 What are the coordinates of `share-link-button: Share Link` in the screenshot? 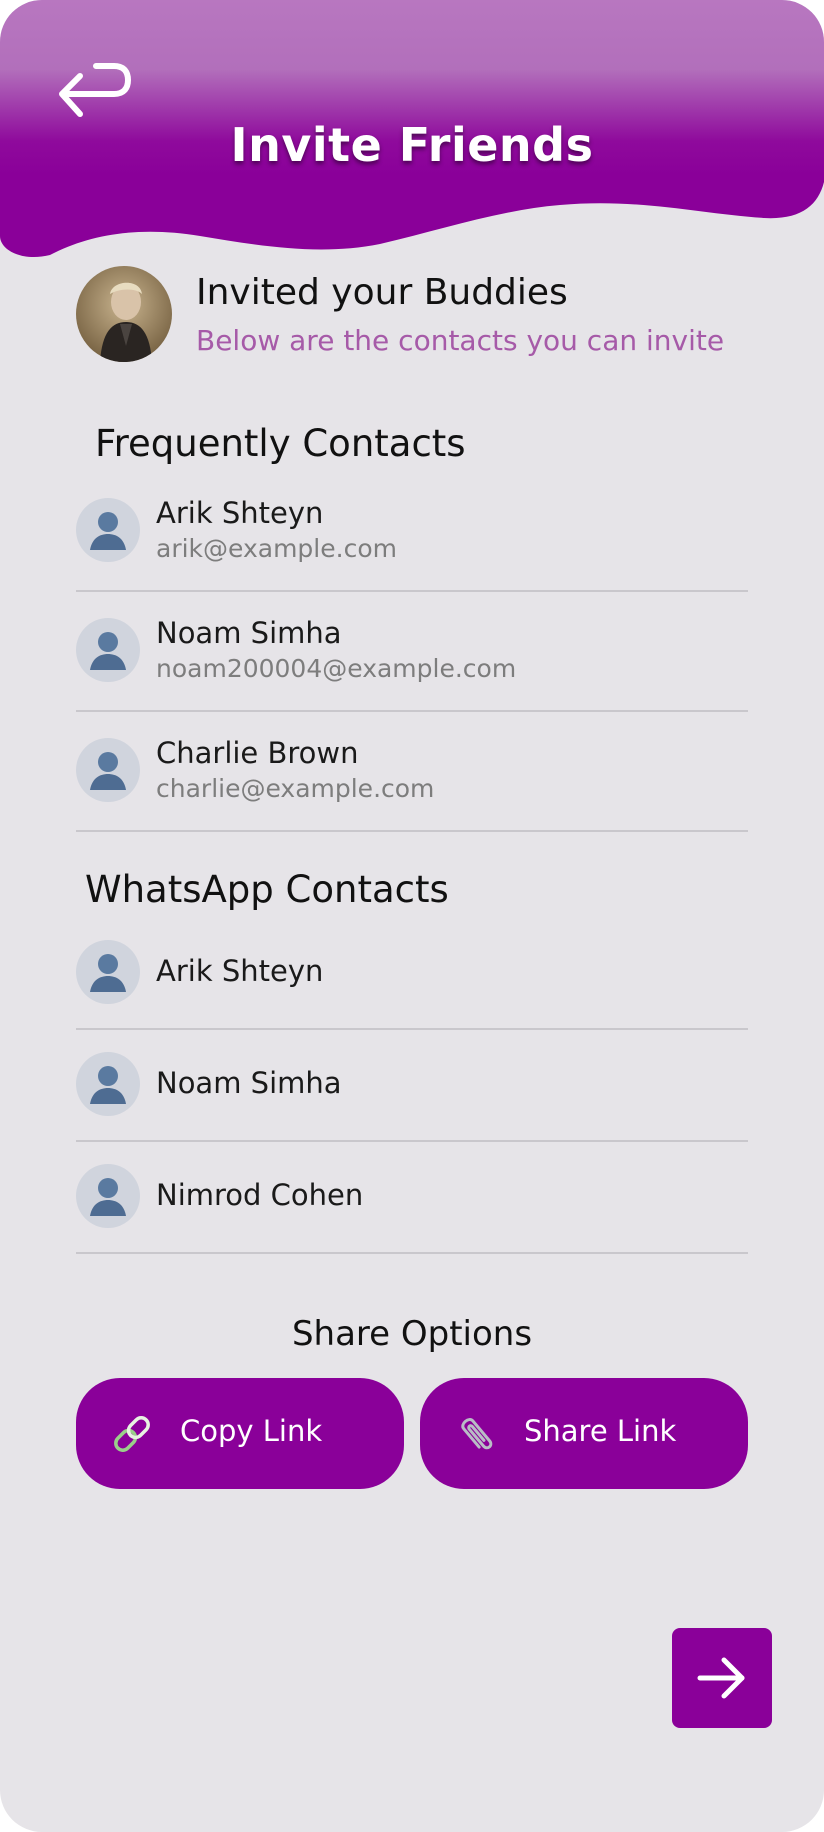 It's located at (584, 1433).